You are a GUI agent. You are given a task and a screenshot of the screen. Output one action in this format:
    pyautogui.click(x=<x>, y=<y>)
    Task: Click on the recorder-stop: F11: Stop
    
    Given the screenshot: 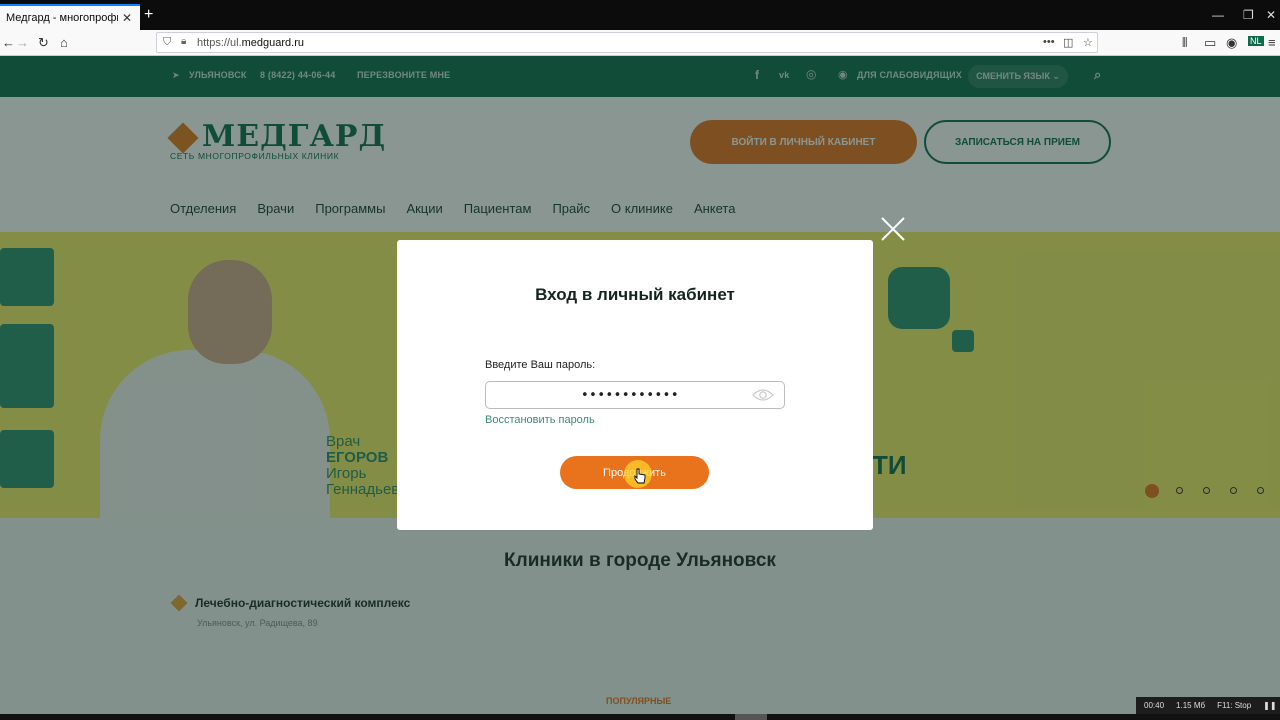 What is the action you would take?
    pyautogui.click(x=1234, y=705)
    